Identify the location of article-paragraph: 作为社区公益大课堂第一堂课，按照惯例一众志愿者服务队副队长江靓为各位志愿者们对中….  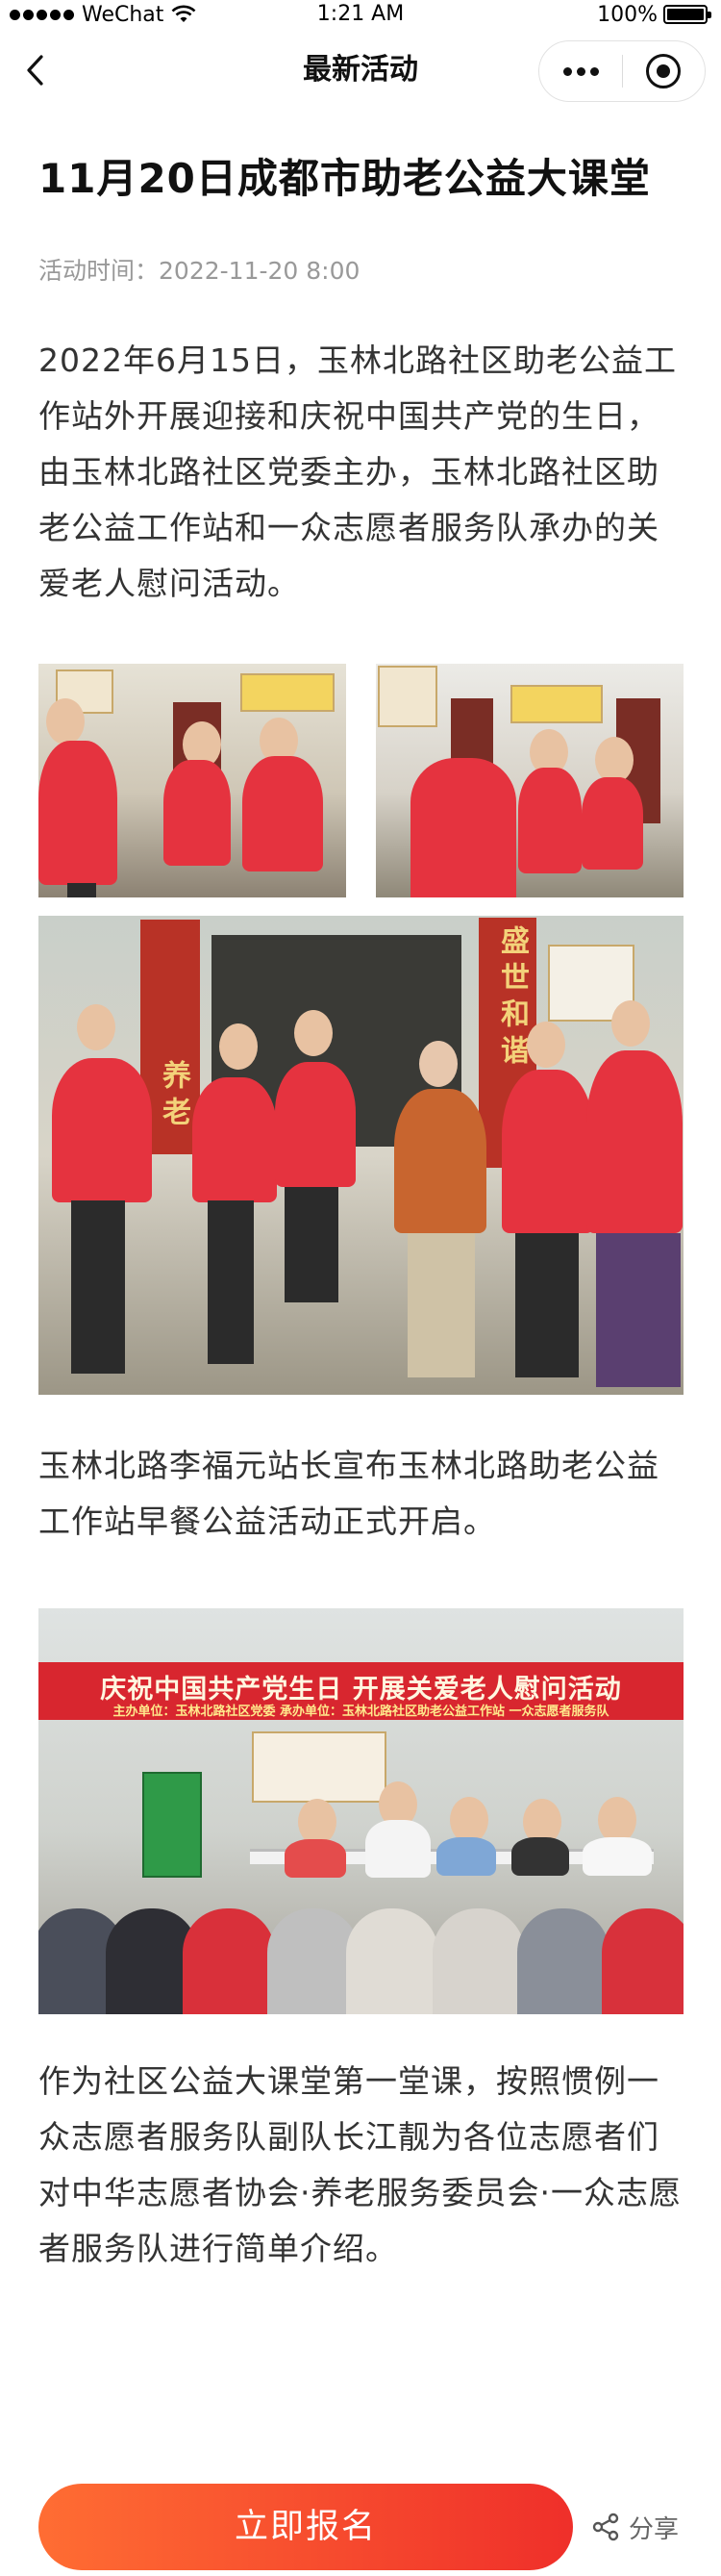
(360, 2164).